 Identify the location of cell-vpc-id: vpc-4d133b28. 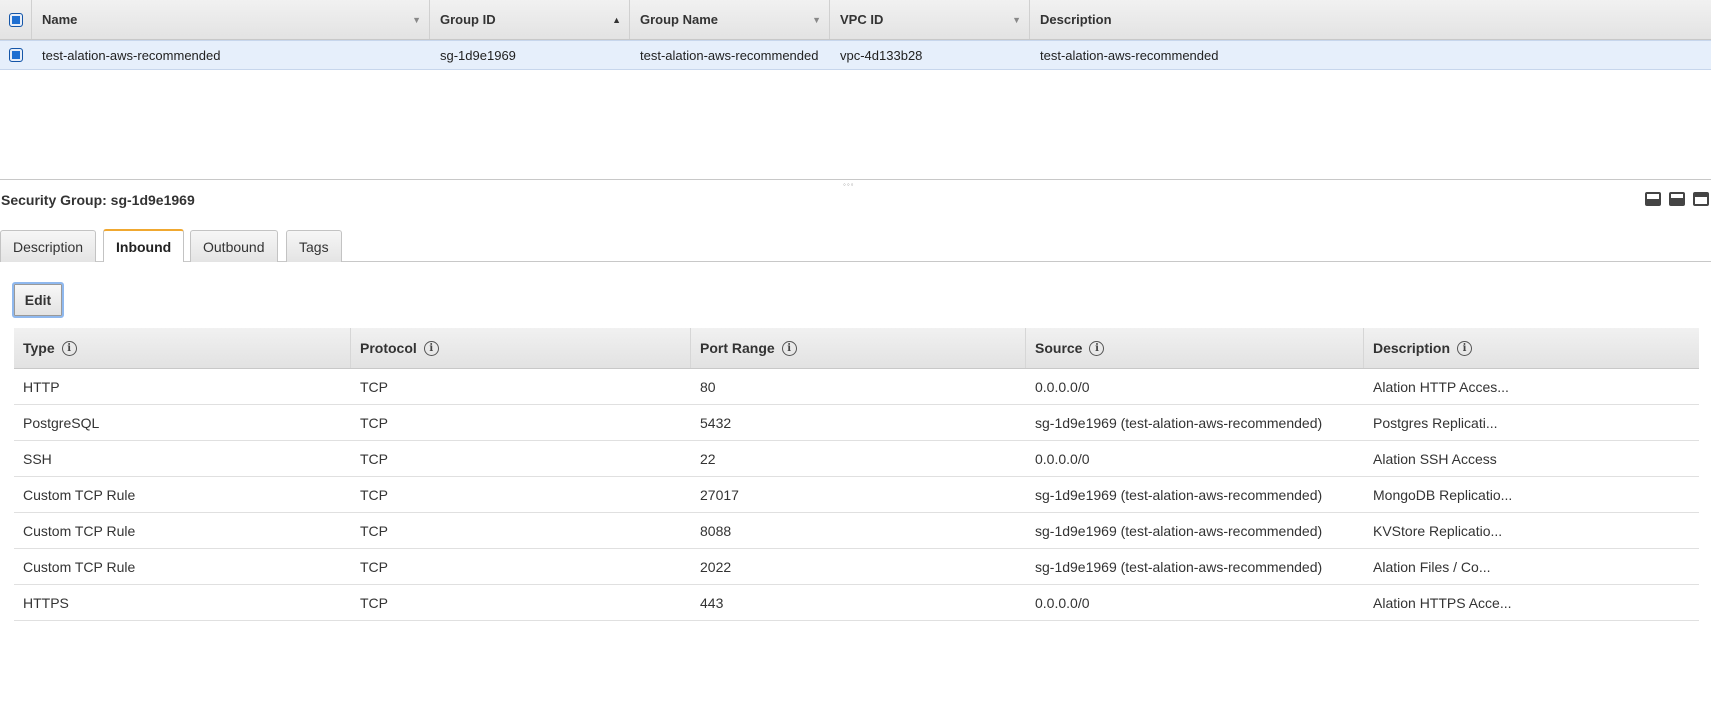
(881, 55).